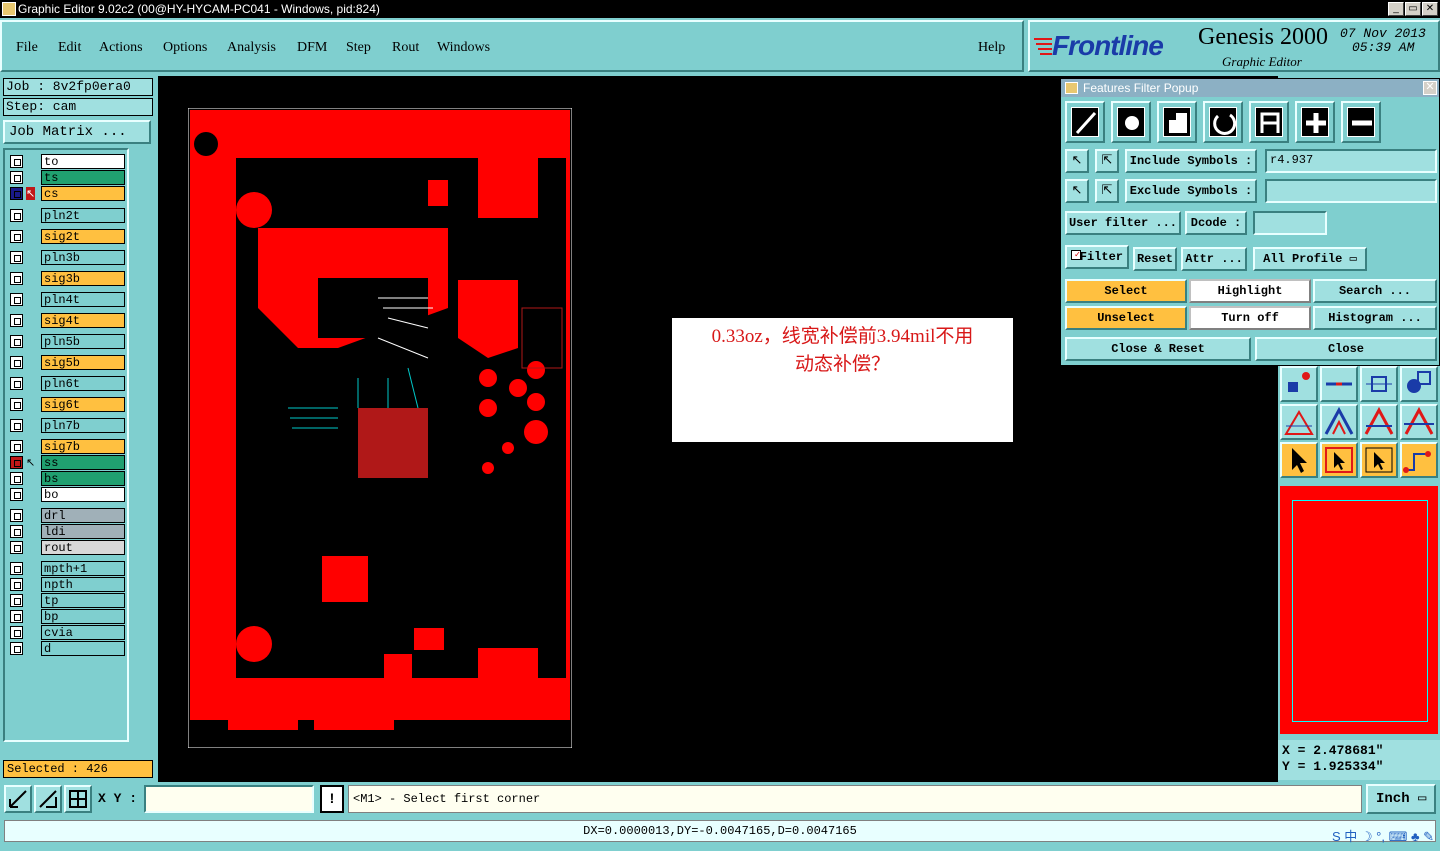 The width and height of the screenshot is (1440, 851). I want to click on surface-feature-button, so click(1177, 122).